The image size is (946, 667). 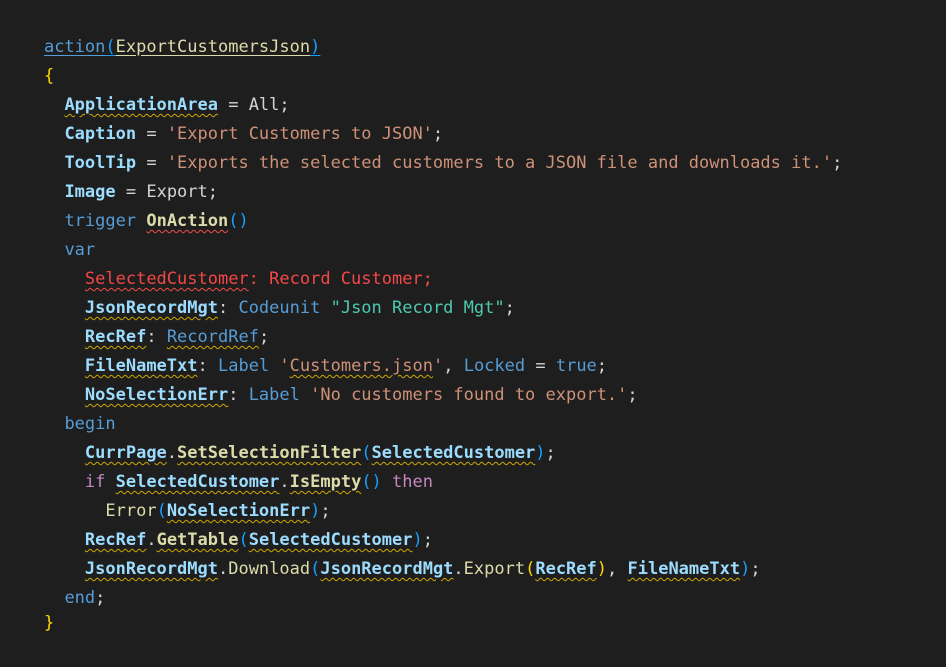 I want to click on code-line-9: SelectedCustomer: Record Customer;, so click(x=218, y=262).